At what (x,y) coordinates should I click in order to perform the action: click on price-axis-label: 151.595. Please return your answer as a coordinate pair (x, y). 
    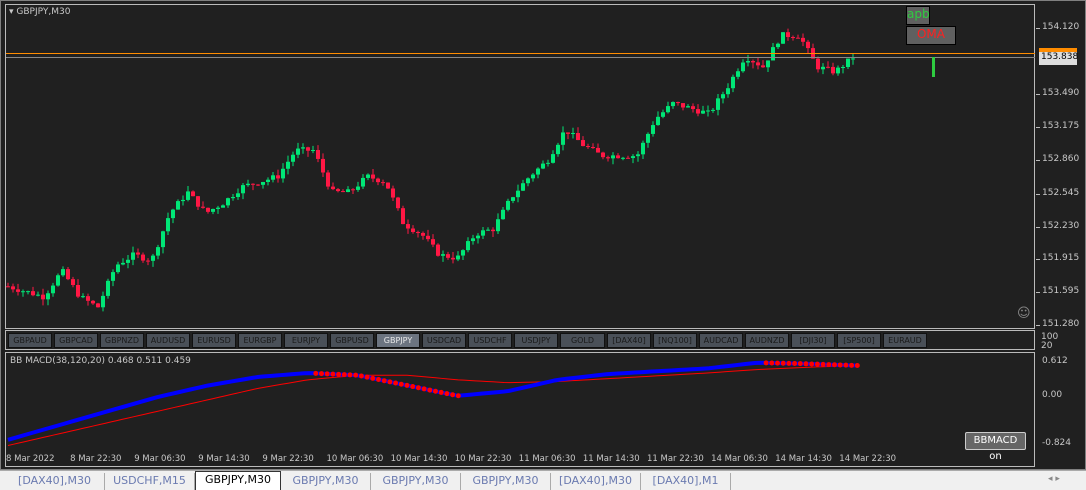
    Looking at the image, I should click on (1061, 291).